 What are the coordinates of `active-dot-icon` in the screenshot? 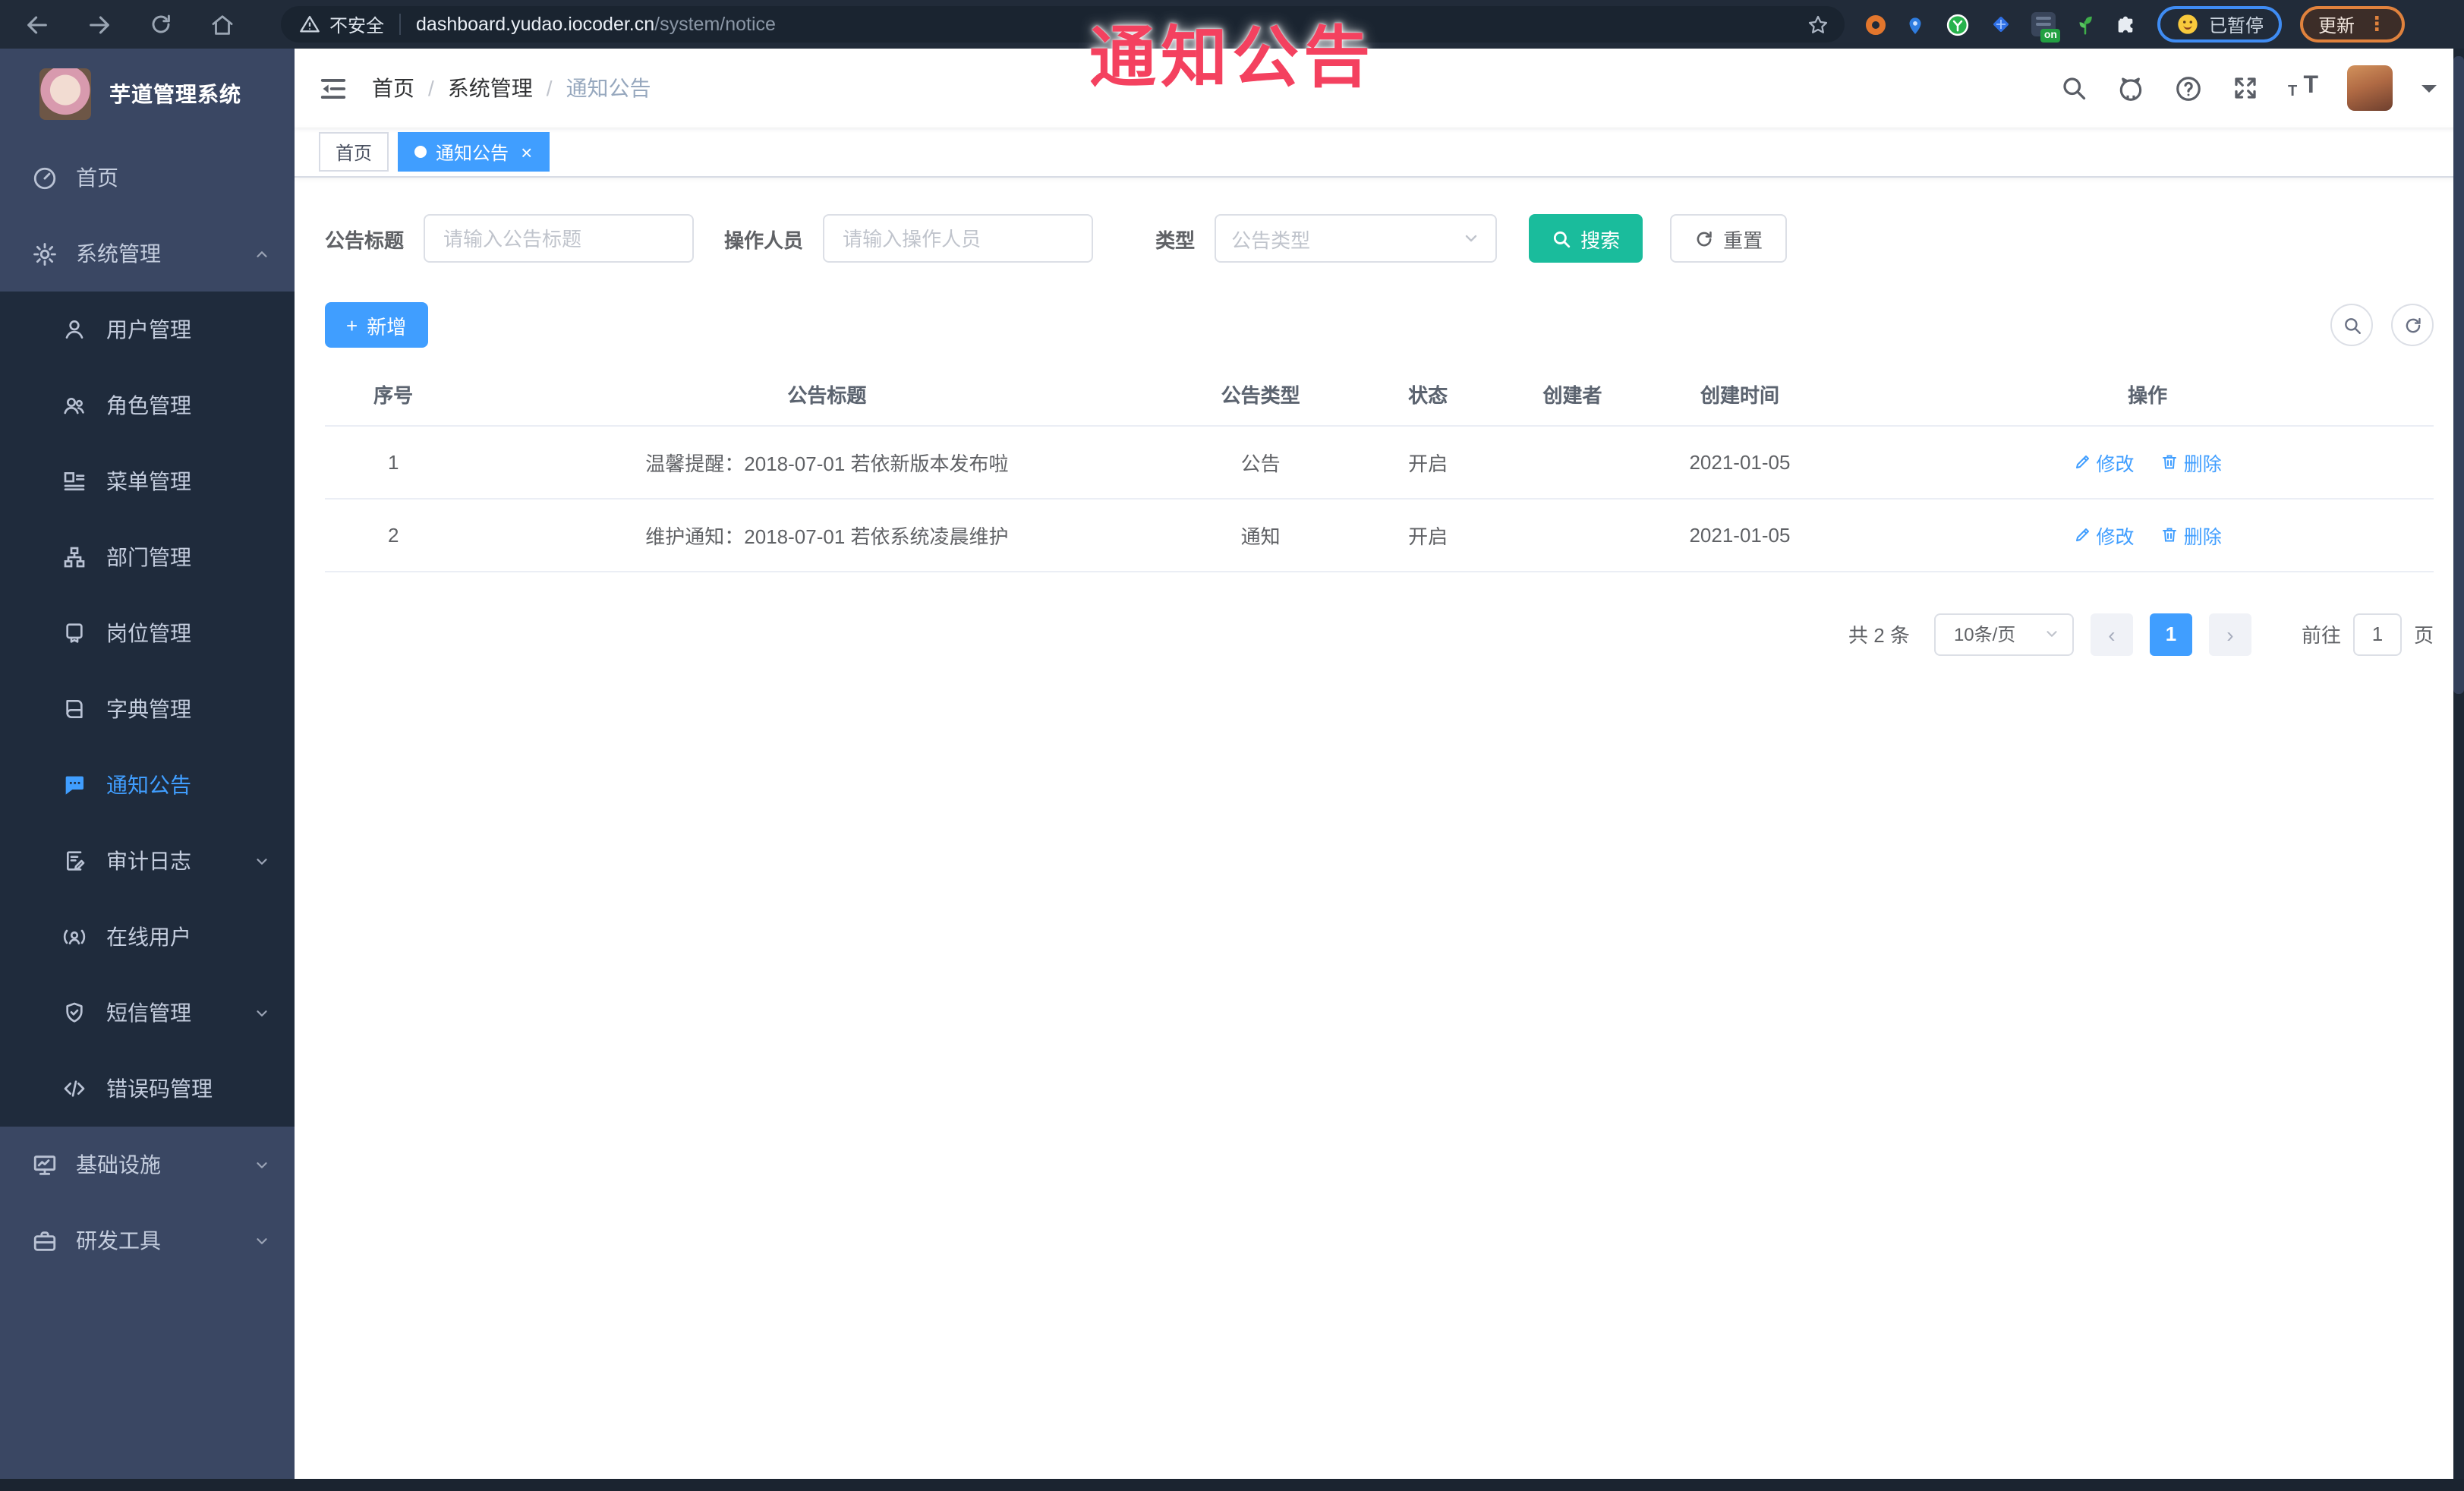 It's located at (420, 152).